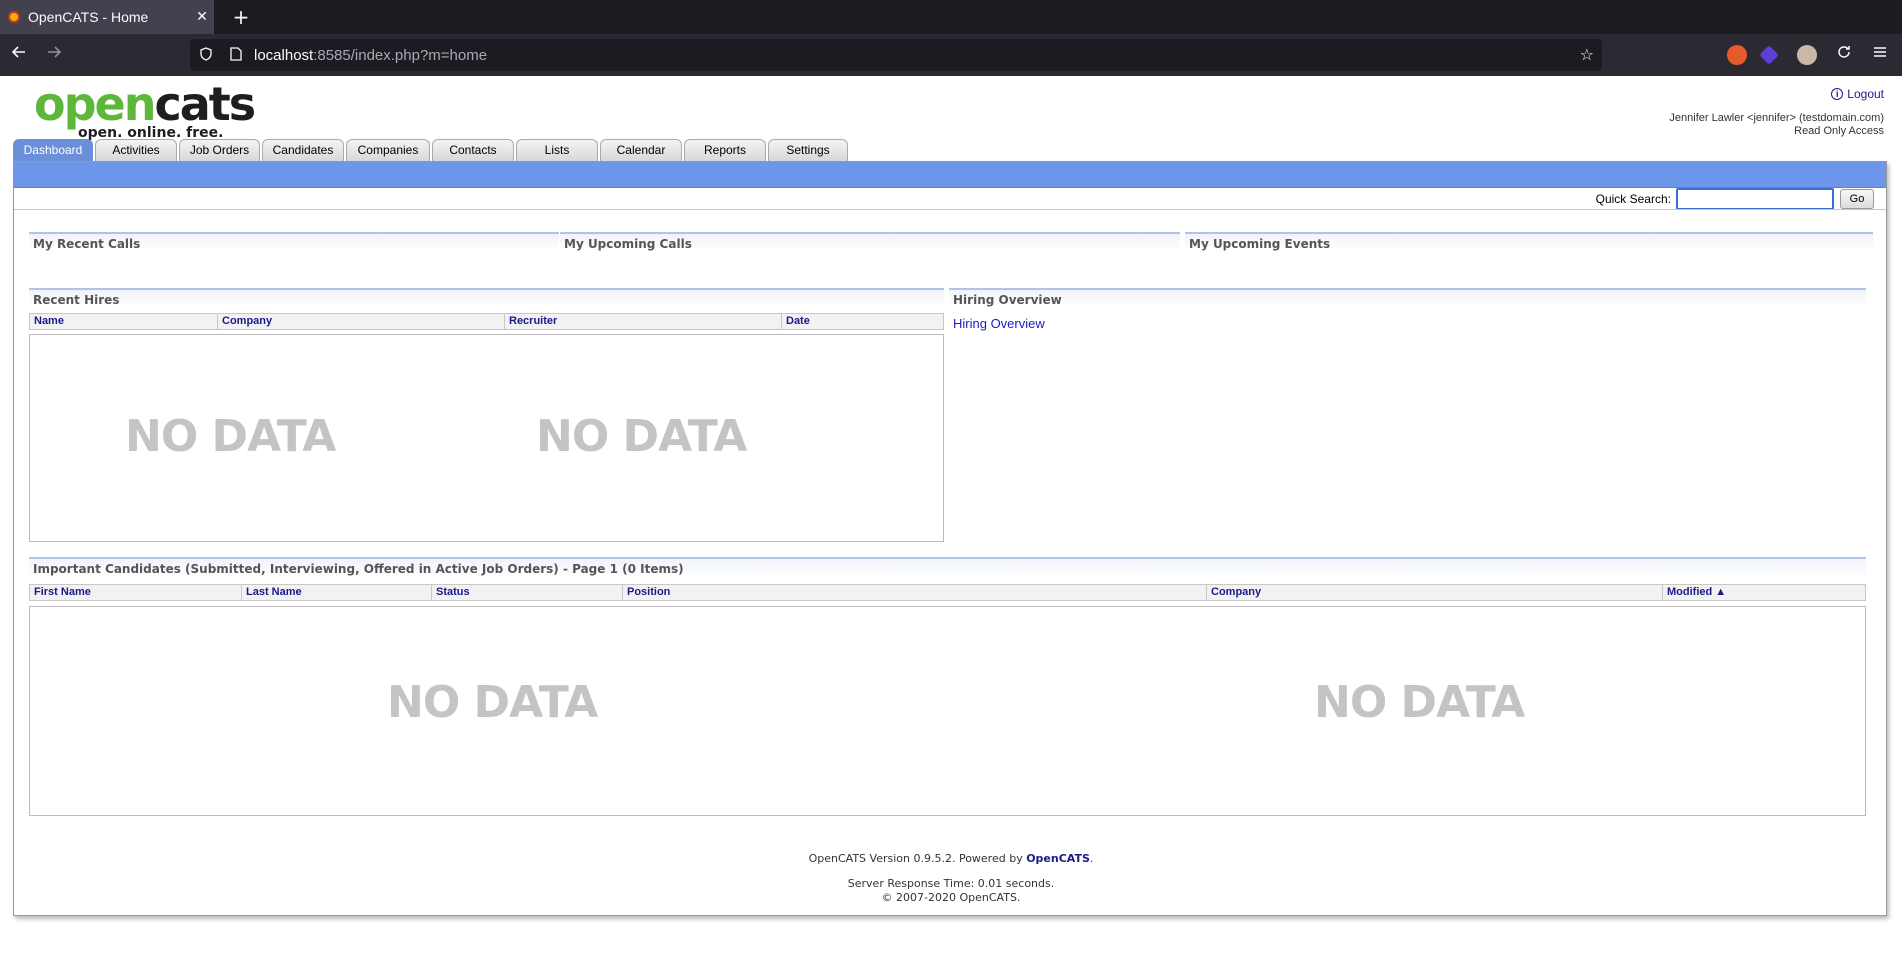  I want to click on opencats-favicon-icon, so click(14, 17).